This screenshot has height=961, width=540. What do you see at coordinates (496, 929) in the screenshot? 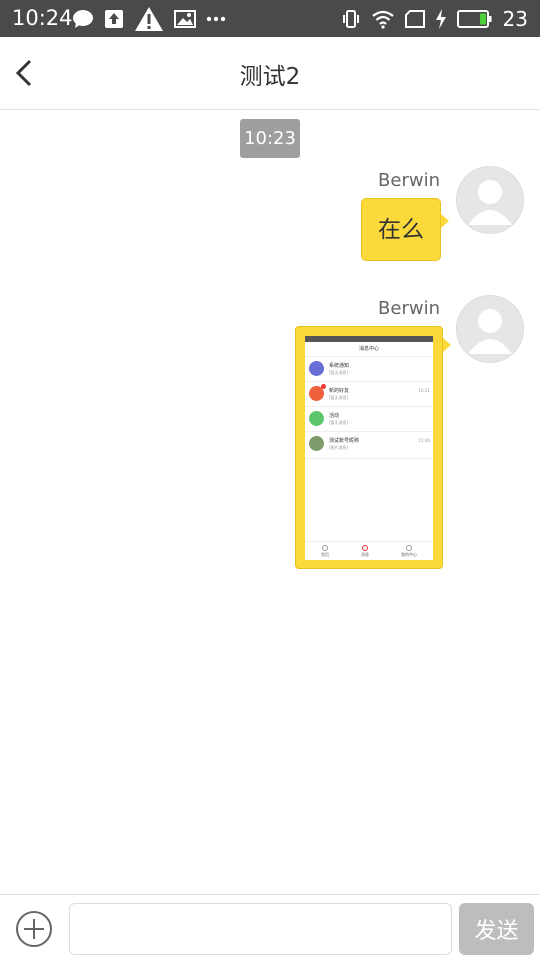
I see `send-button: 发送` at bounding box center [496, 929].